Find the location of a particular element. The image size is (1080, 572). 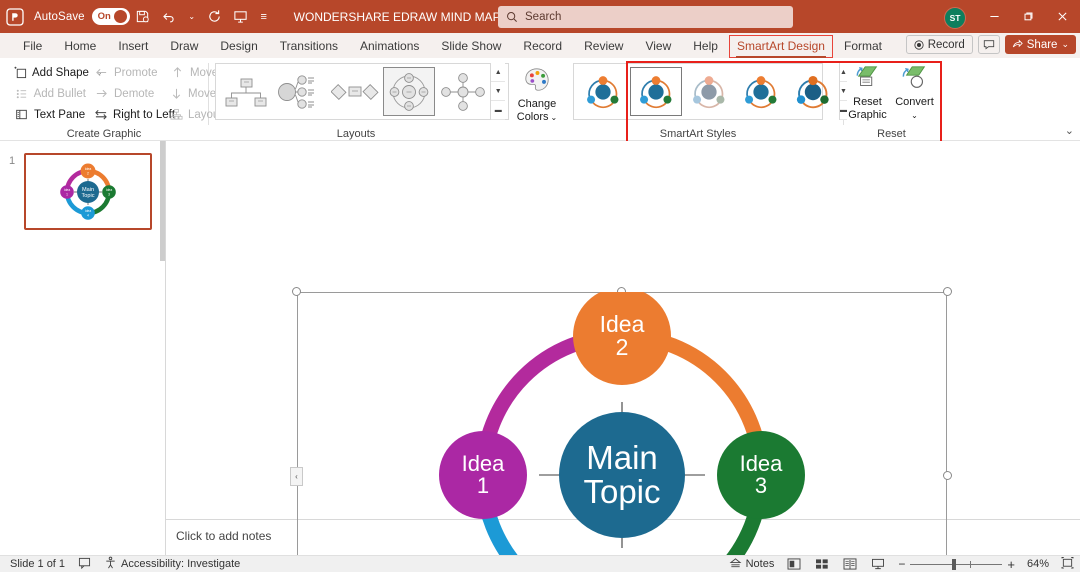

tab-label: Review is located at coordinates (604, 45).